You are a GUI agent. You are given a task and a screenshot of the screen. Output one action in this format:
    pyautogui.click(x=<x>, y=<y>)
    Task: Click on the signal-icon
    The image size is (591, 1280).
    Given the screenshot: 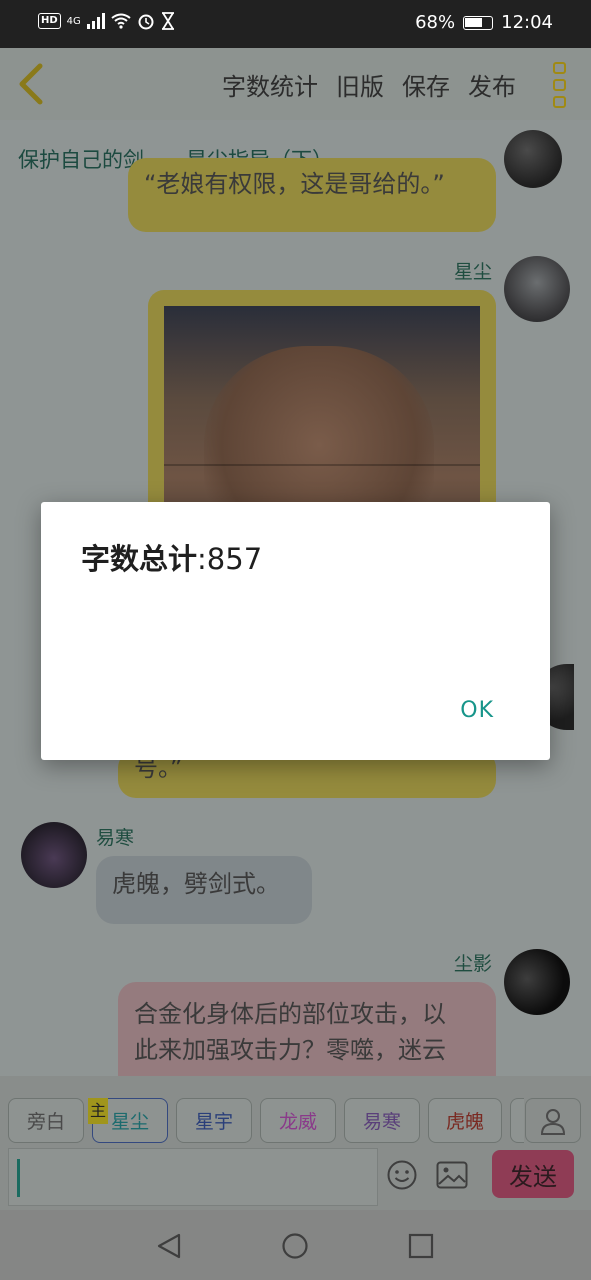 What is the action you would take?
    pyautogui.click(x=95, y=21)
    